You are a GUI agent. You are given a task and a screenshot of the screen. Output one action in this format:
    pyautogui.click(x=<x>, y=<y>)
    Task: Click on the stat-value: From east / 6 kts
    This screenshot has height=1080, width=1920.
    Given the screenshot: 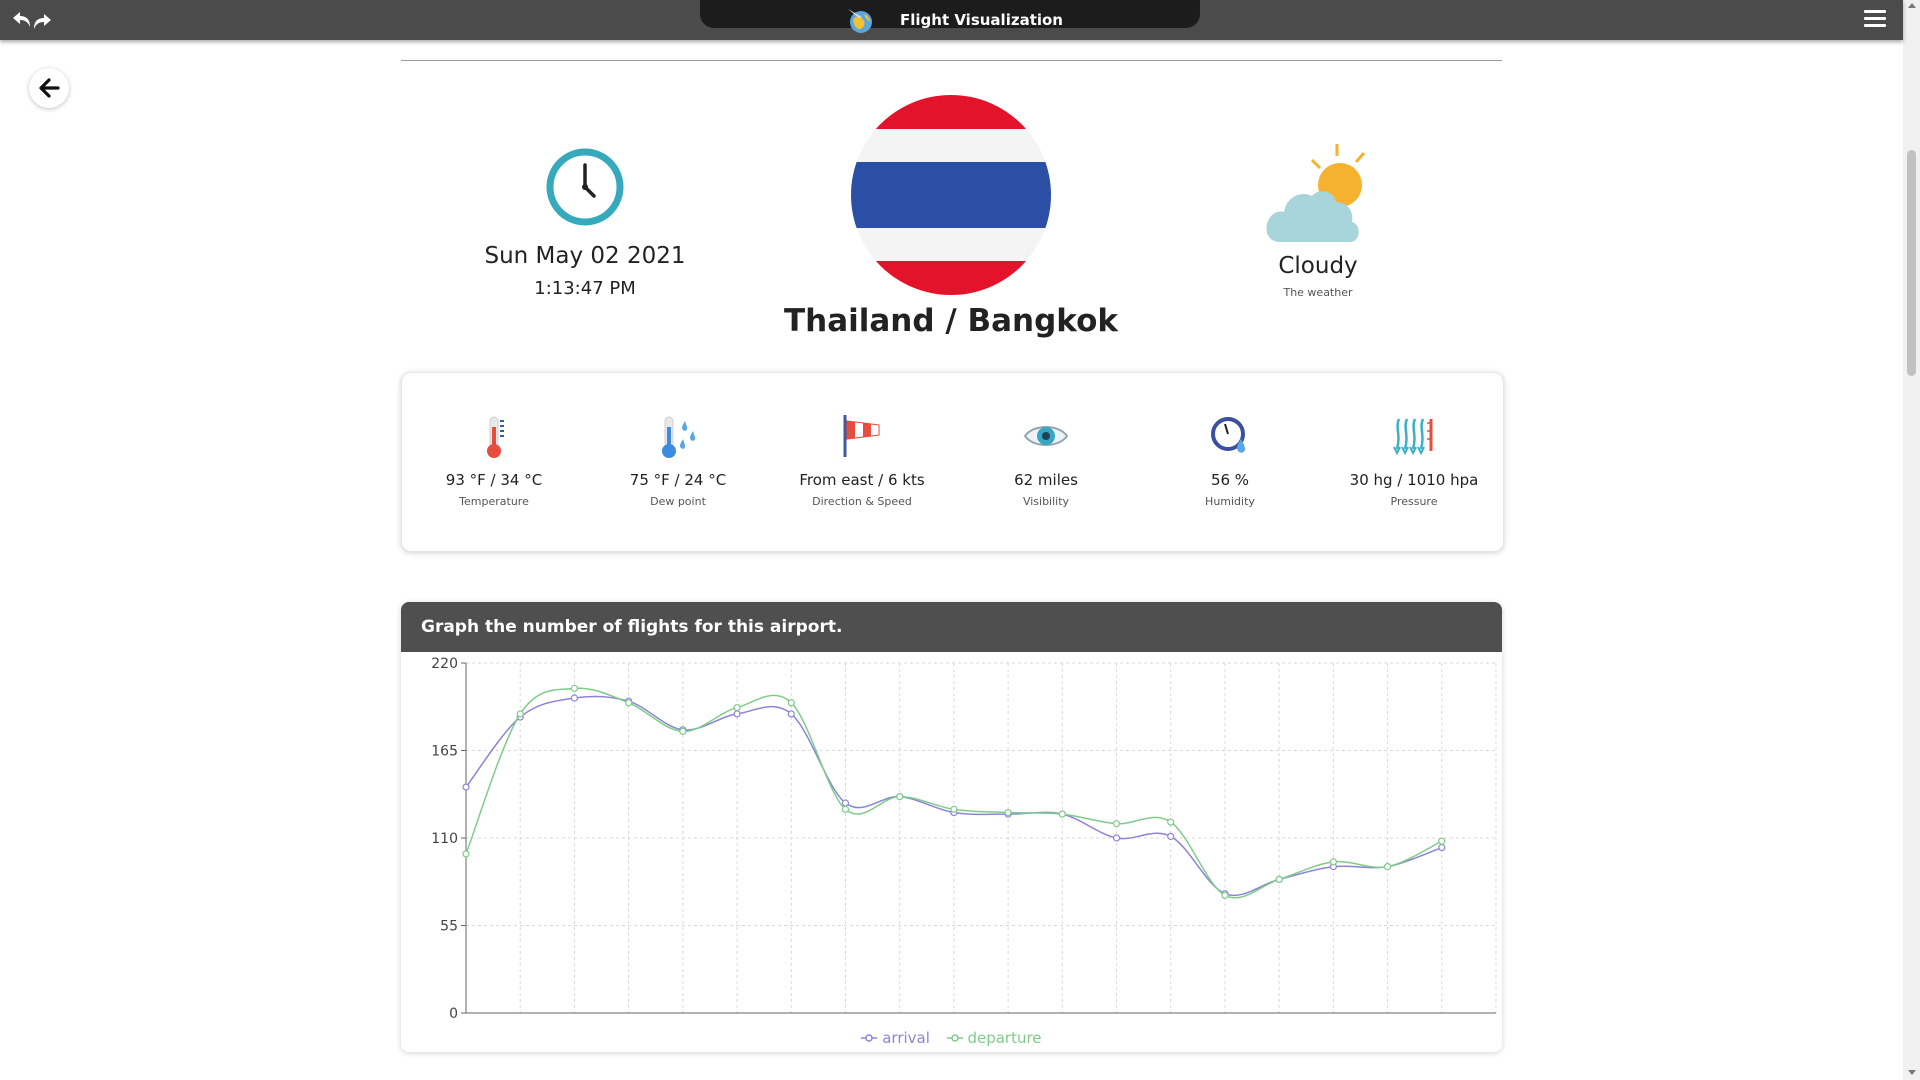 What is the action you would take?
    pyautogui.click(x=862, y=480)
    